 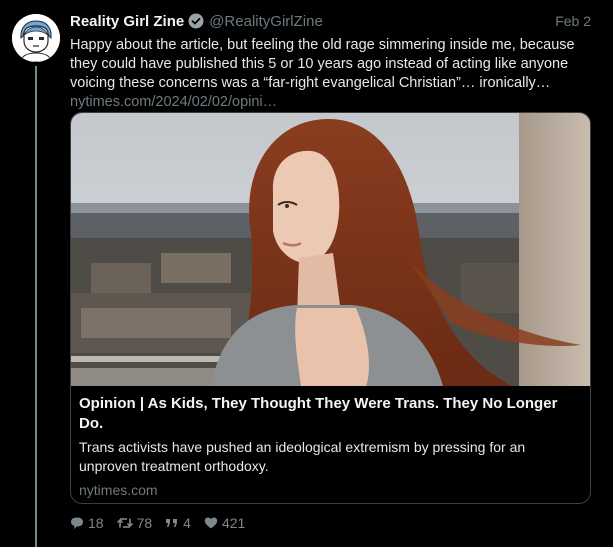 What do you see at coordinates (127, 21) in the screenshot?
I see `display-name: Reality Girl Zine` at bounding box center [127, 21].